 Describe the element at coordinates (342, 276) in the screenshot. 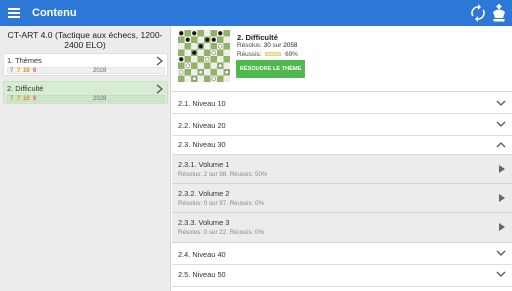

I see `level-row-50: 2.5. Niveau 50` at that location.